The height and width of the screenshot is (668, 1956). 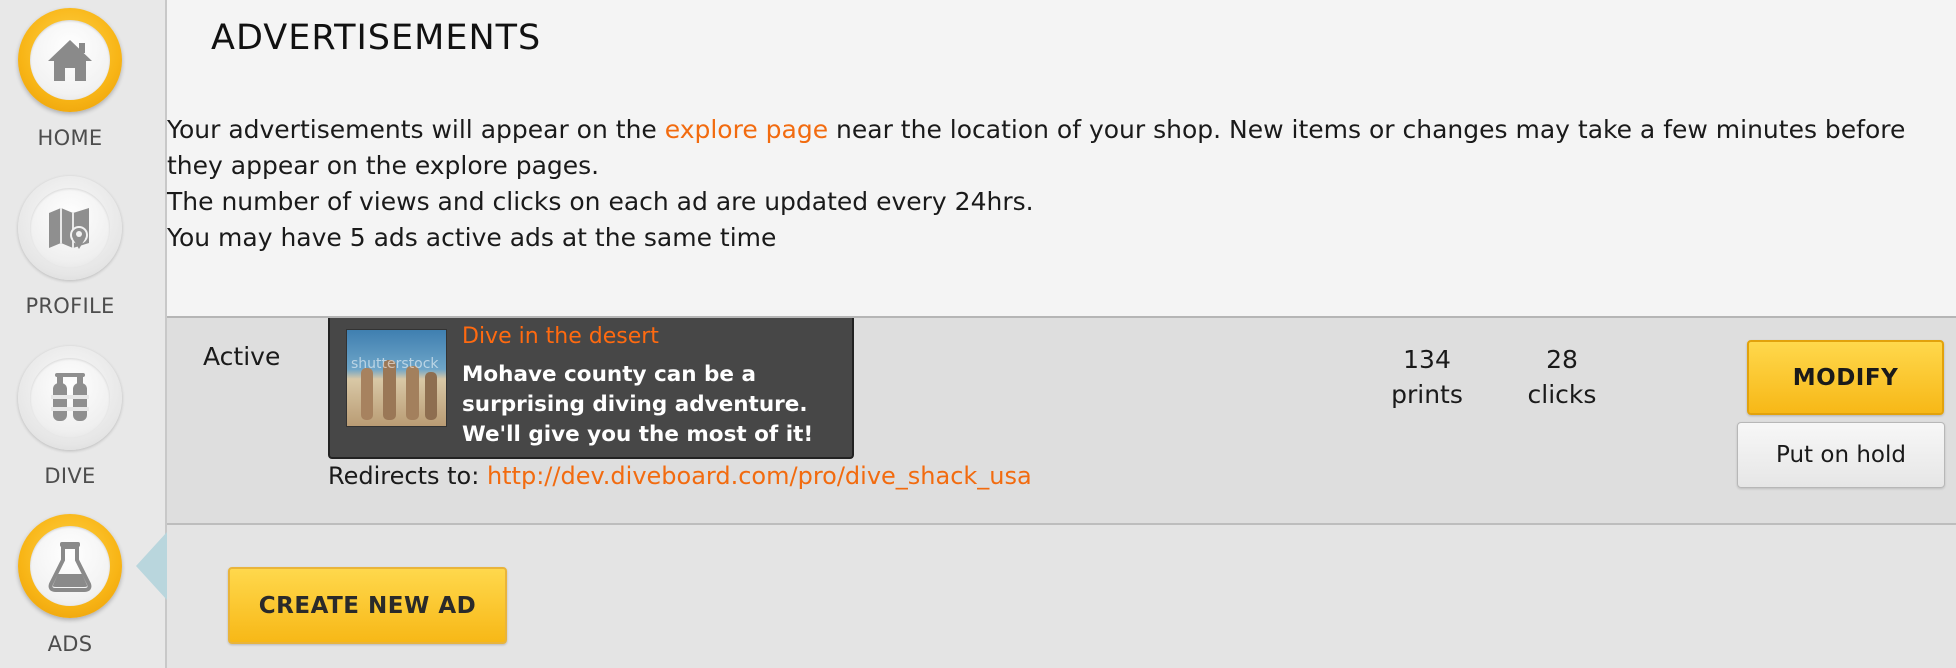 I want to click on home-nav-circle, so click(x=70, y=60).